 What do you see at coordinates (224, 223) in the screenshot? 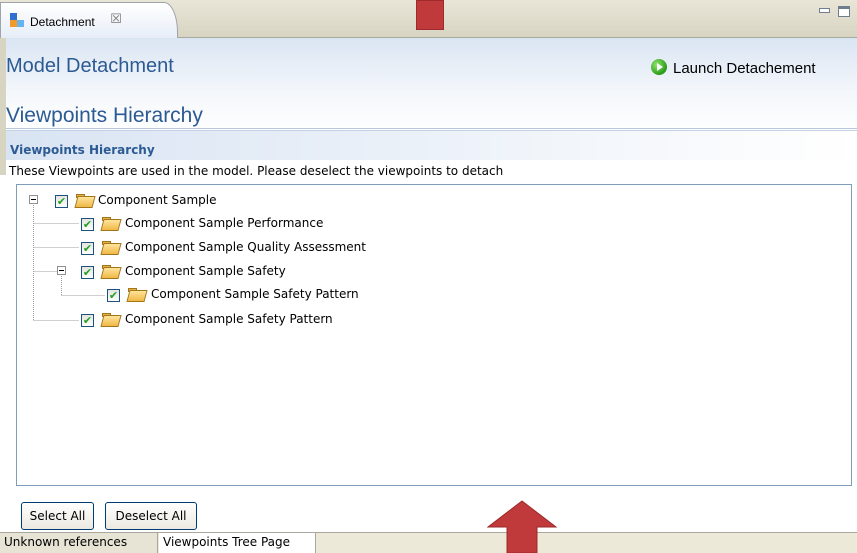
I see `tree-item-label: Component Sample Performance` at bounding box center [224, 223].